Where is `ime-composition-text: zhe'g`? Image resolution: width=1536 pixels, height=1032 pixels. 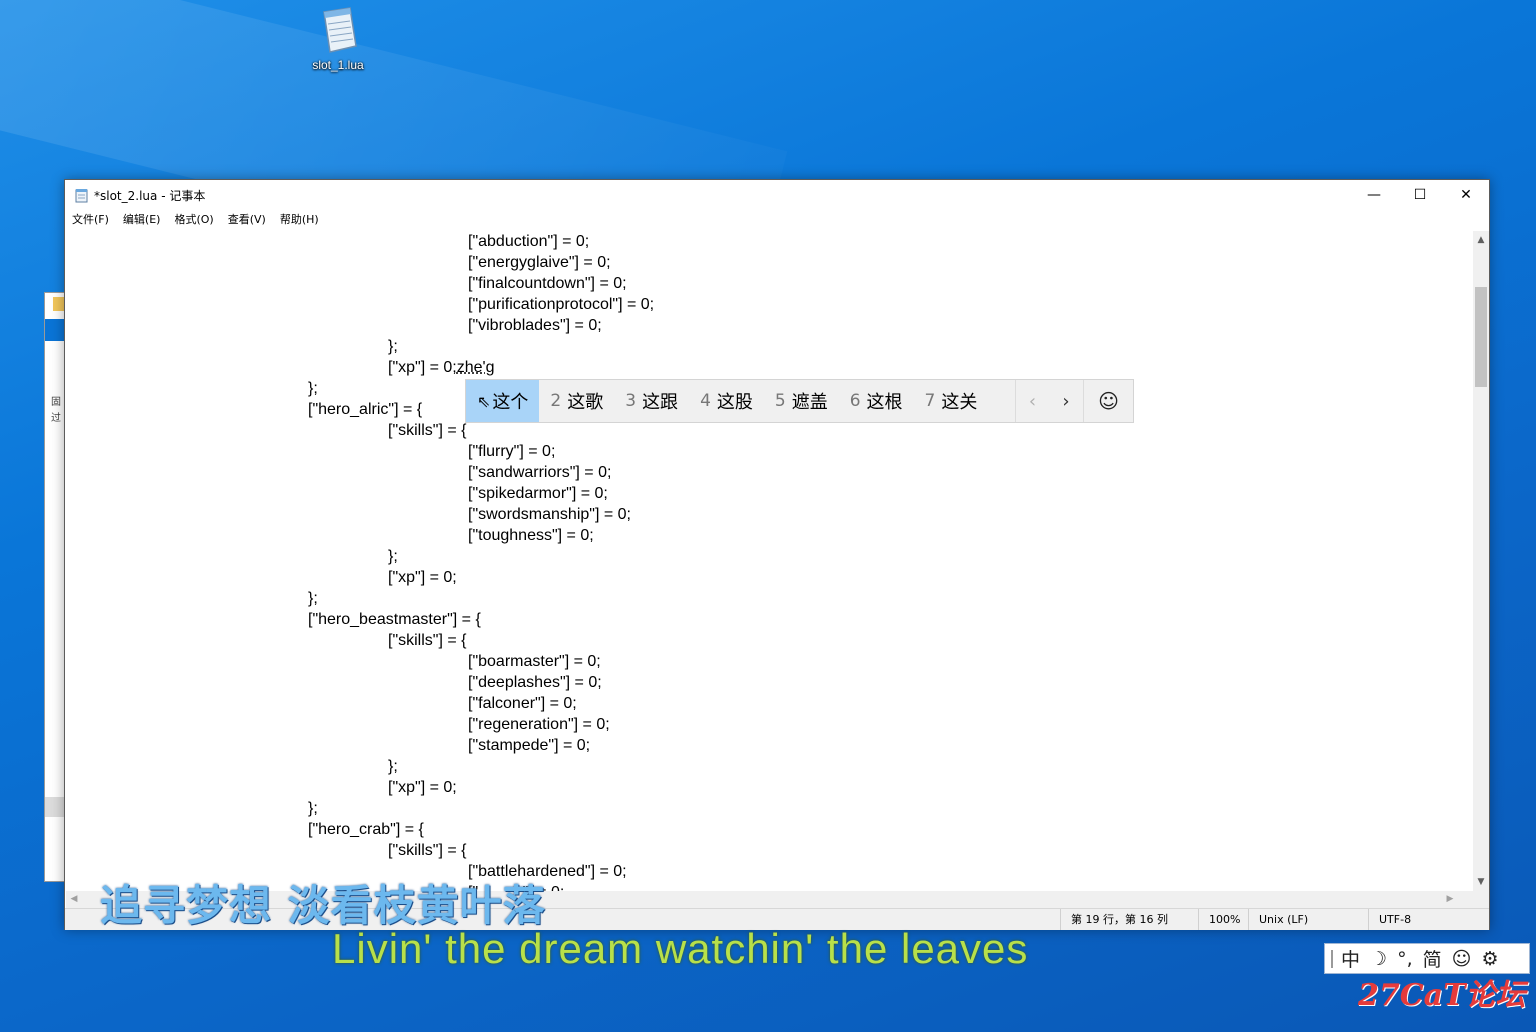 ime-composition-text: zhe'g is located at coordinates (475, 367).